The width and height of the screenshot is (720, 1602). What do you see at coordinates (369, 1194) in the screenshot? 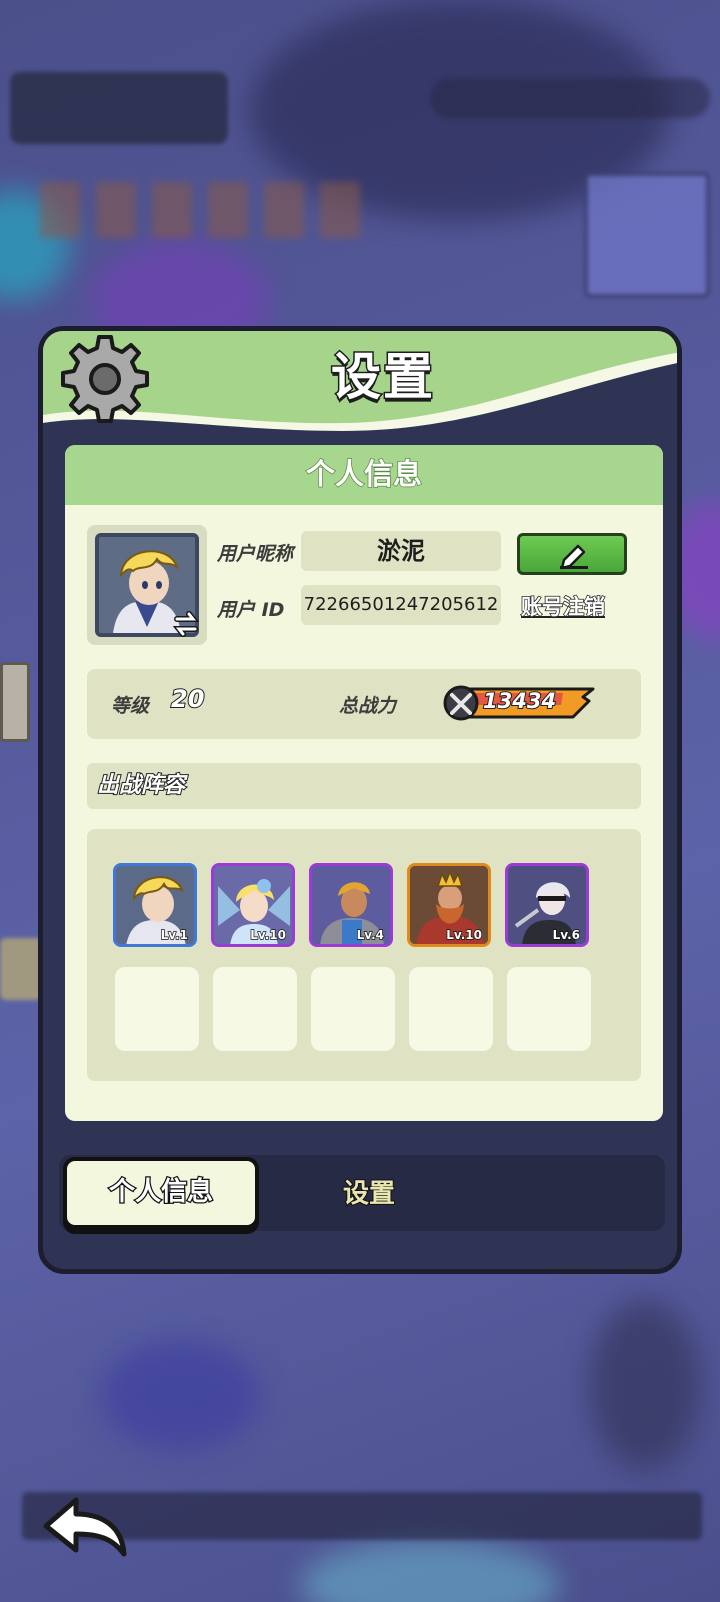
I see `tab-settings: 设置` at bounding box center [369, 1194].